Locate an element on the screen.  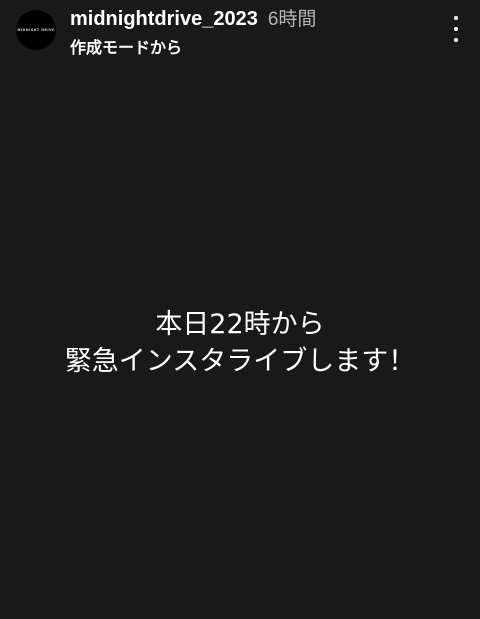
story-meta: midnightdrive_2023 6時間 作成モードから is located at coordinates (193, 31).